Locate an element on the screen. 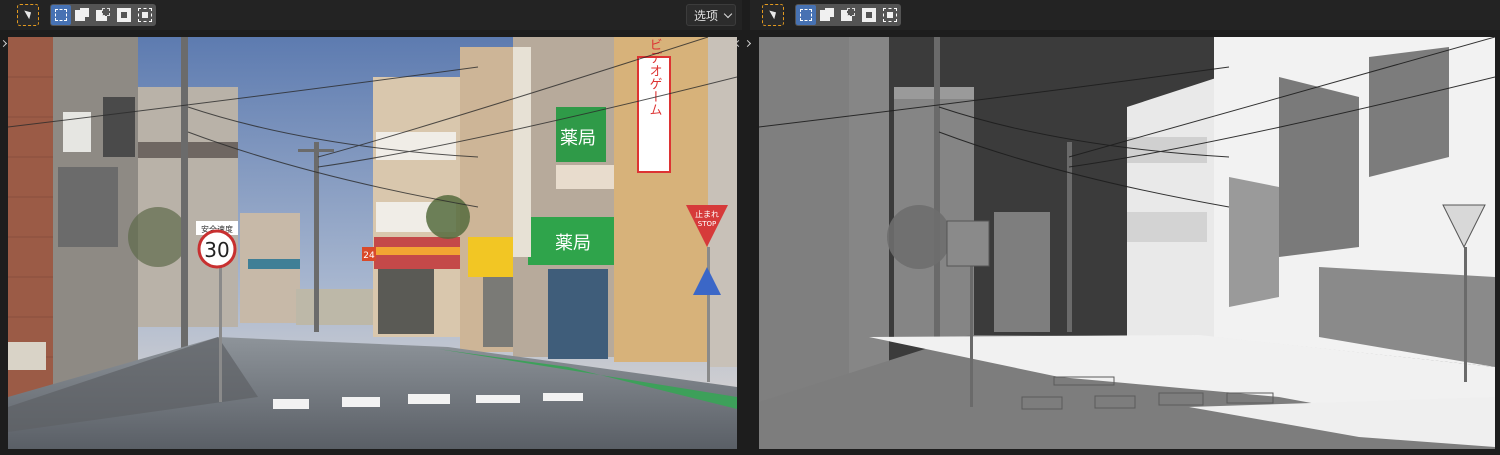  left-viewport-header: 选项 is located at coordinates (371, 15).